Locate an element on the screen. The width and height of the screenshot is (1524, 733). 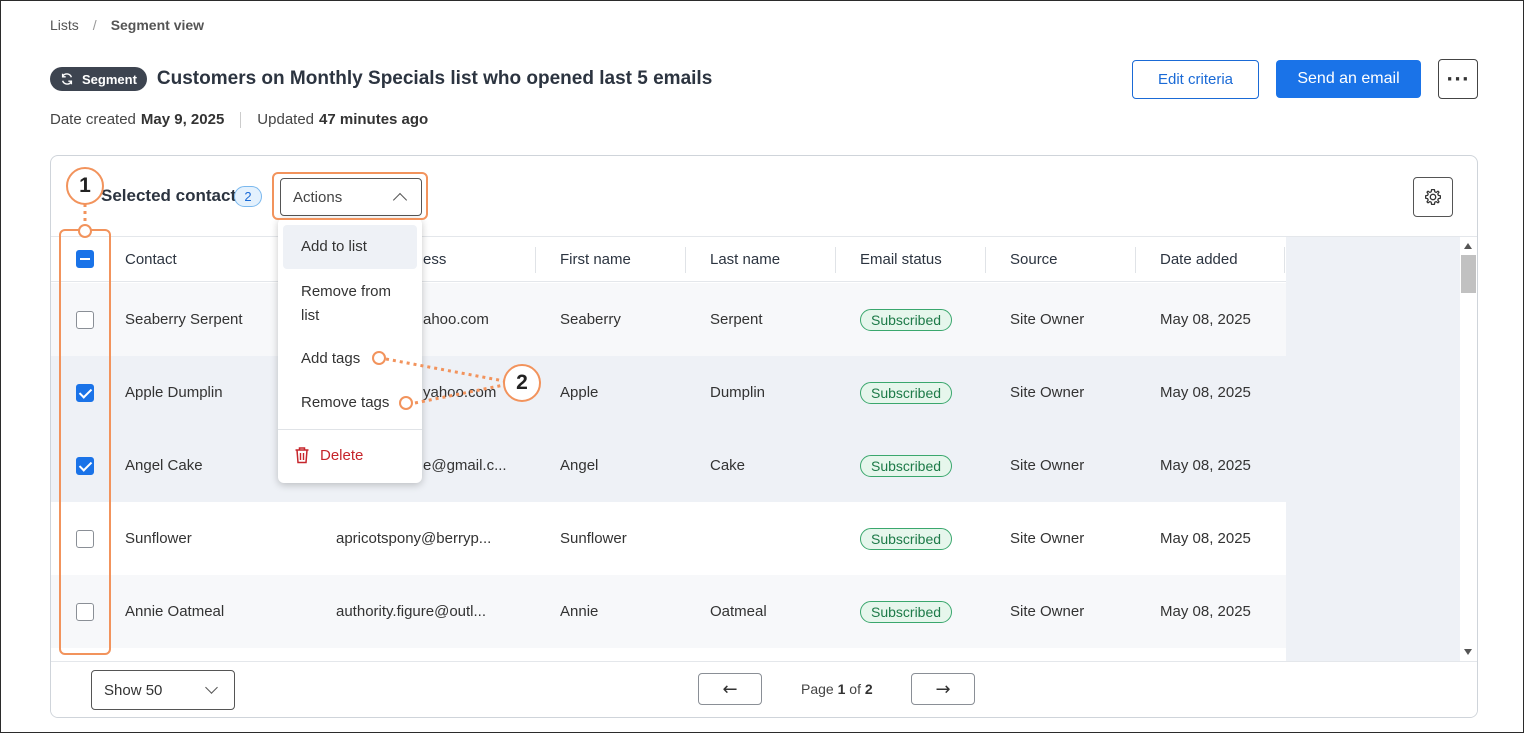
cell-first-name: Annie is located at coordinates (579, 611).